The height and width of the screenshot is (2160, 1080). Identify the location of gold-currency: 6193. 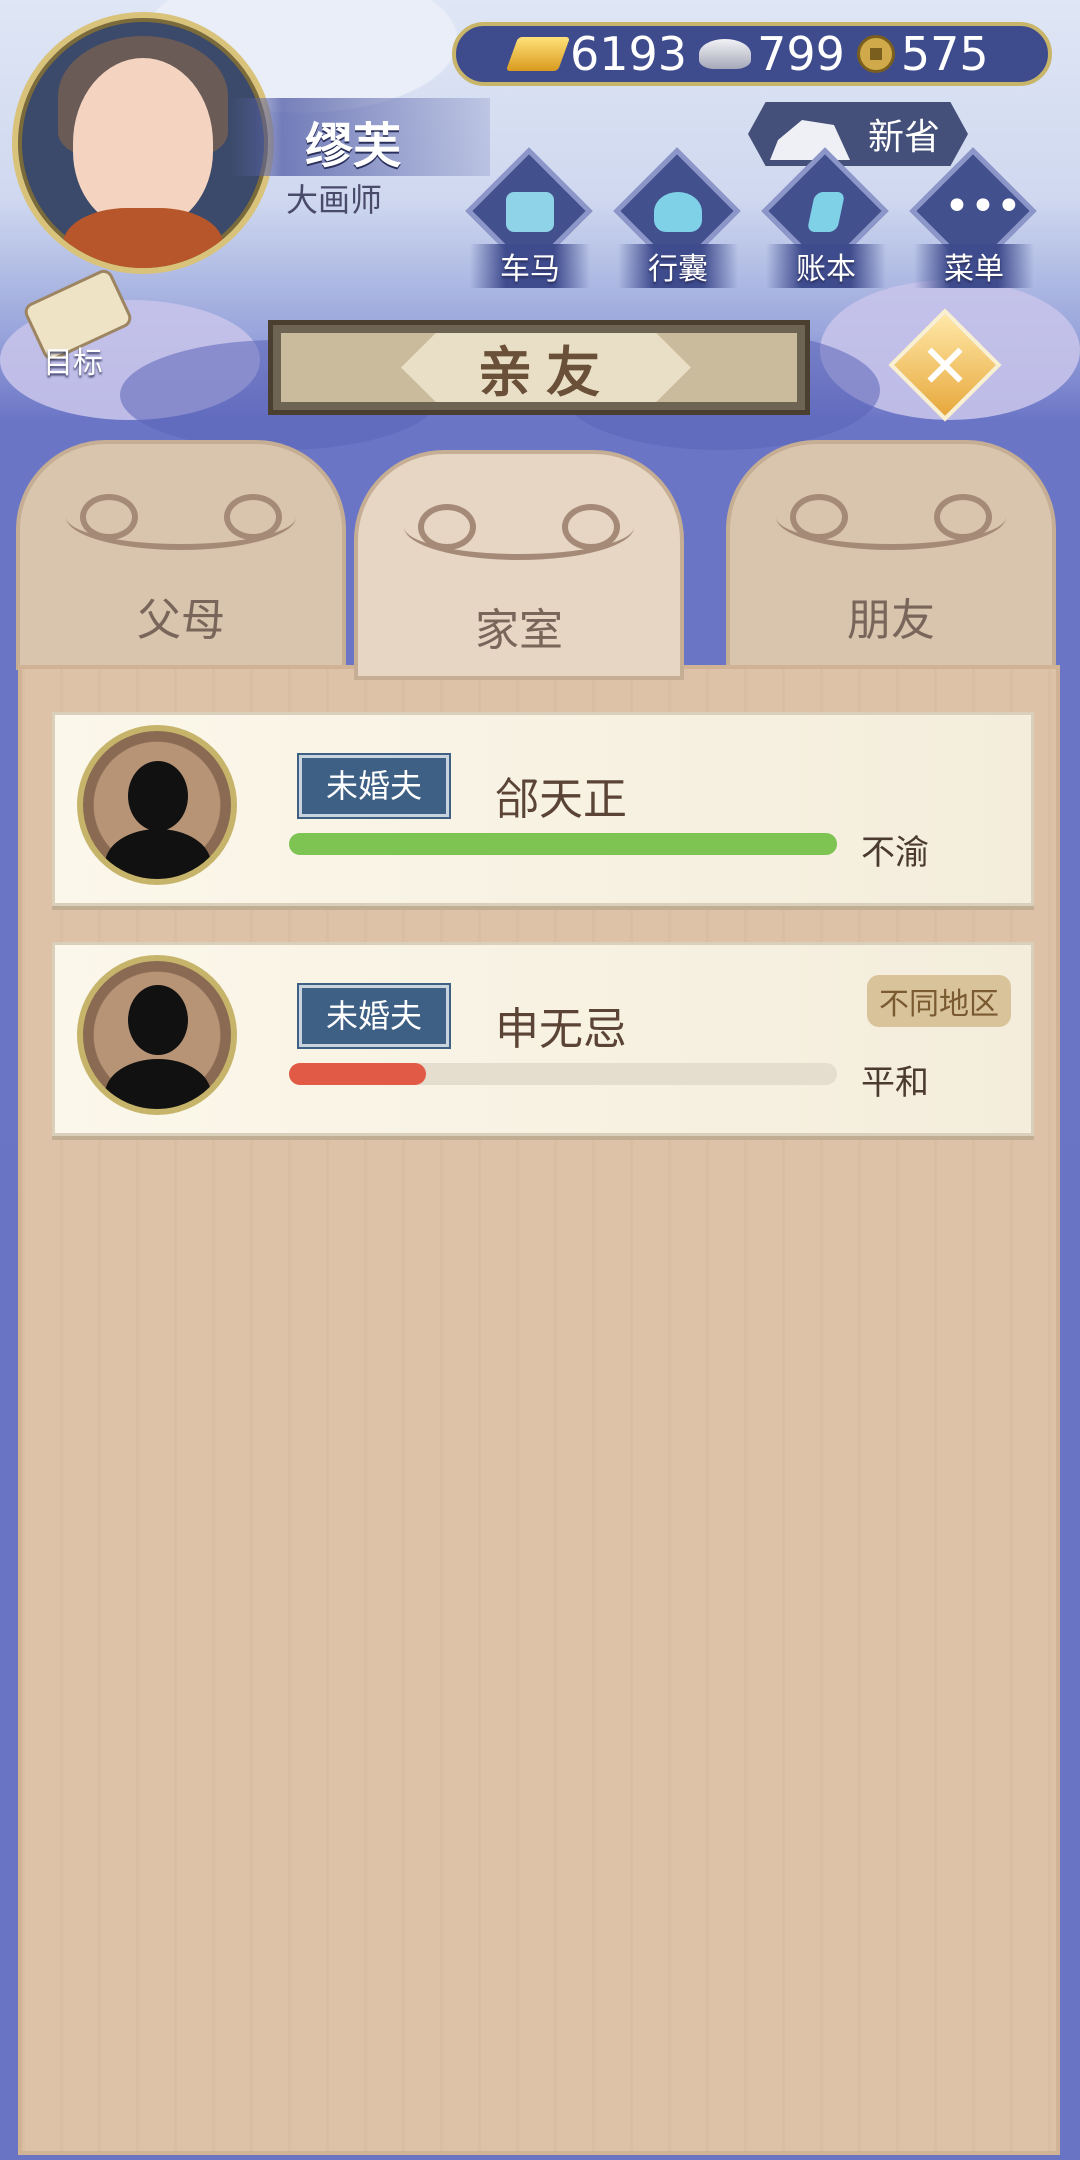
(596, 54).